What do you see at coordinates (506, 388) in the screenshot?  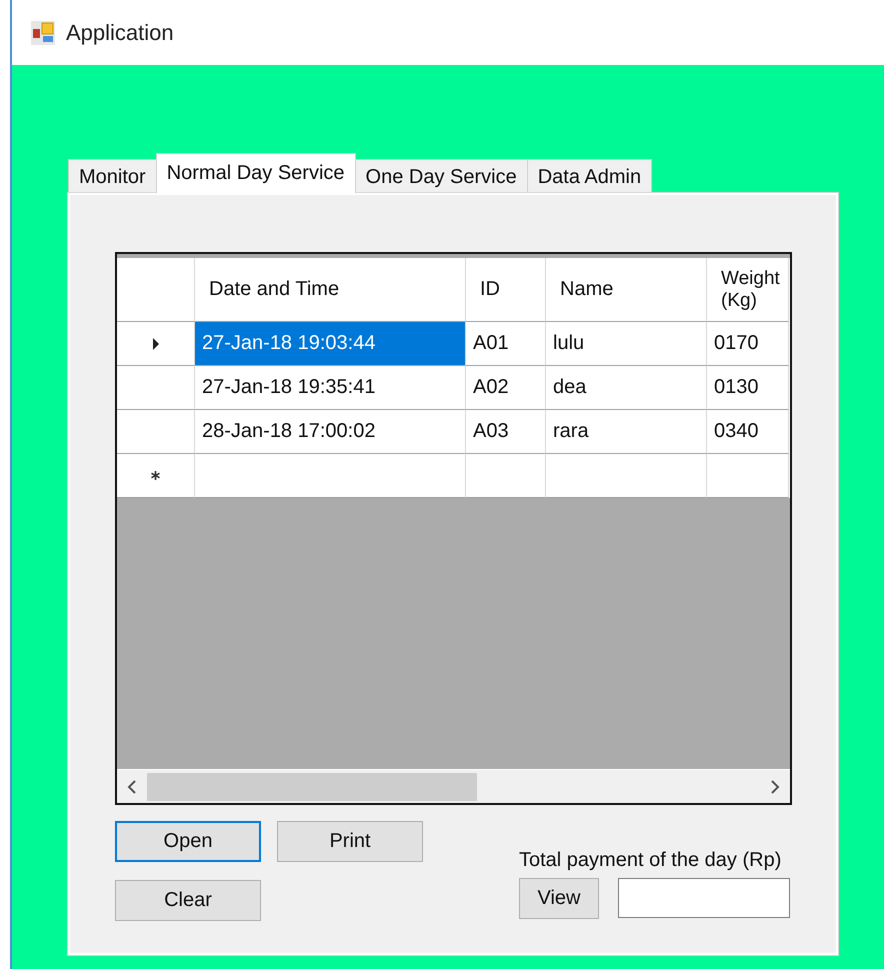 I see `table-cell: A02` at bounding box center [506, 388].